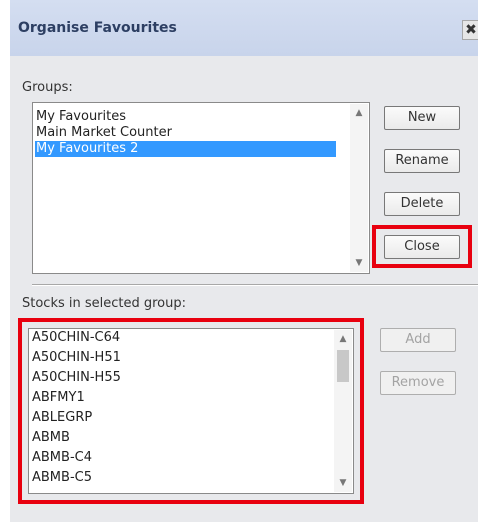 The height and width of the screenshot is (522, 478). I want to click on separator, so click(255, 285).